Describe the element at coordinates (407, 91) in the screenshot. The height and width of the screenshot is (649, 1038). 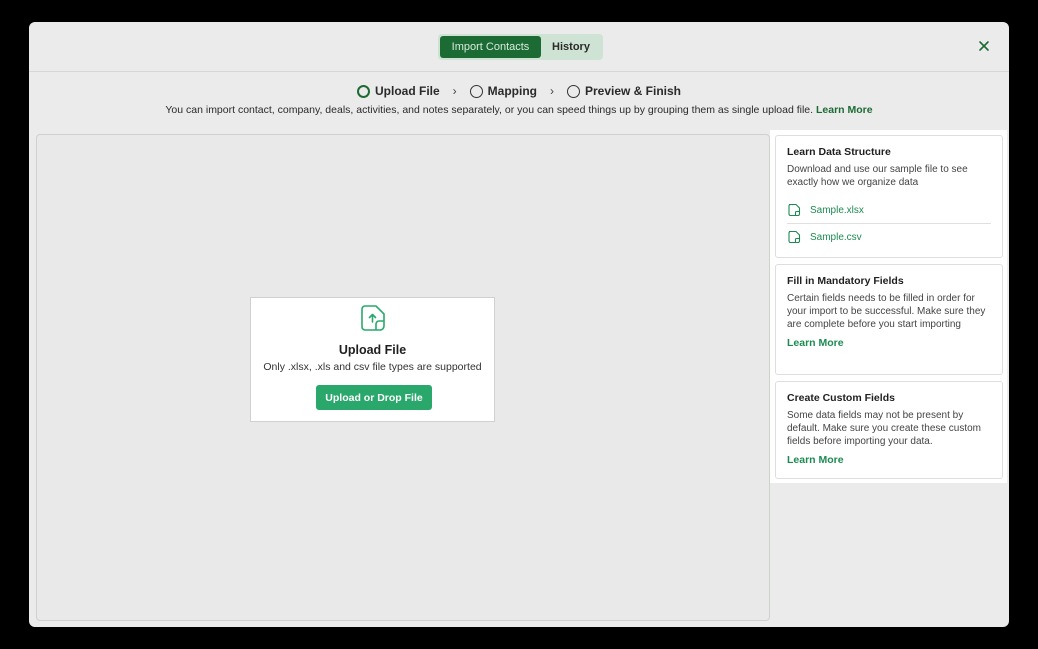
I see `step-label: Upload File` at that location.